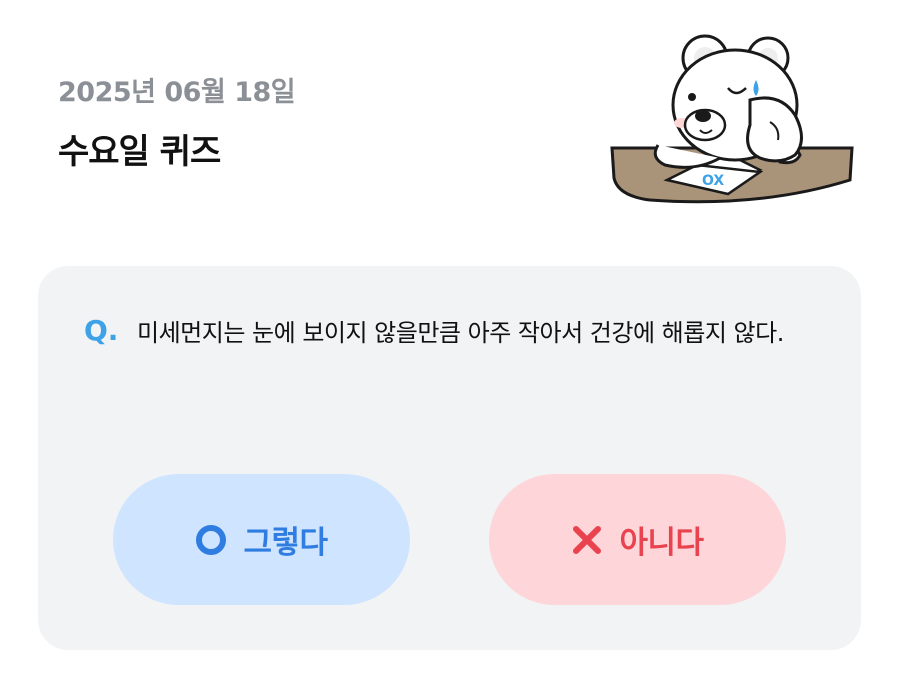 Image resolution: width=900 pixels, height=679 pixels. Describe the element at coordinates (211, 539) in the screenshot. I see `circle-o-icon` at that location.